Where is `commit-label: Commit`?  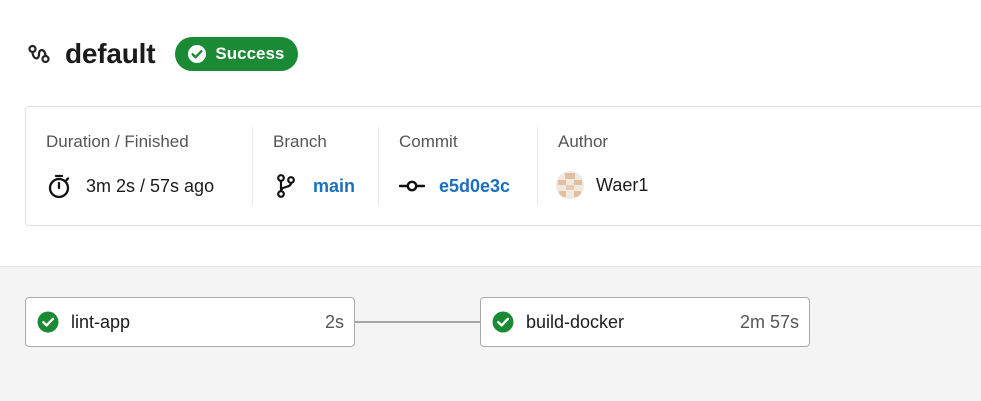 commit-label: Commit is located at coordinates (428, 141).